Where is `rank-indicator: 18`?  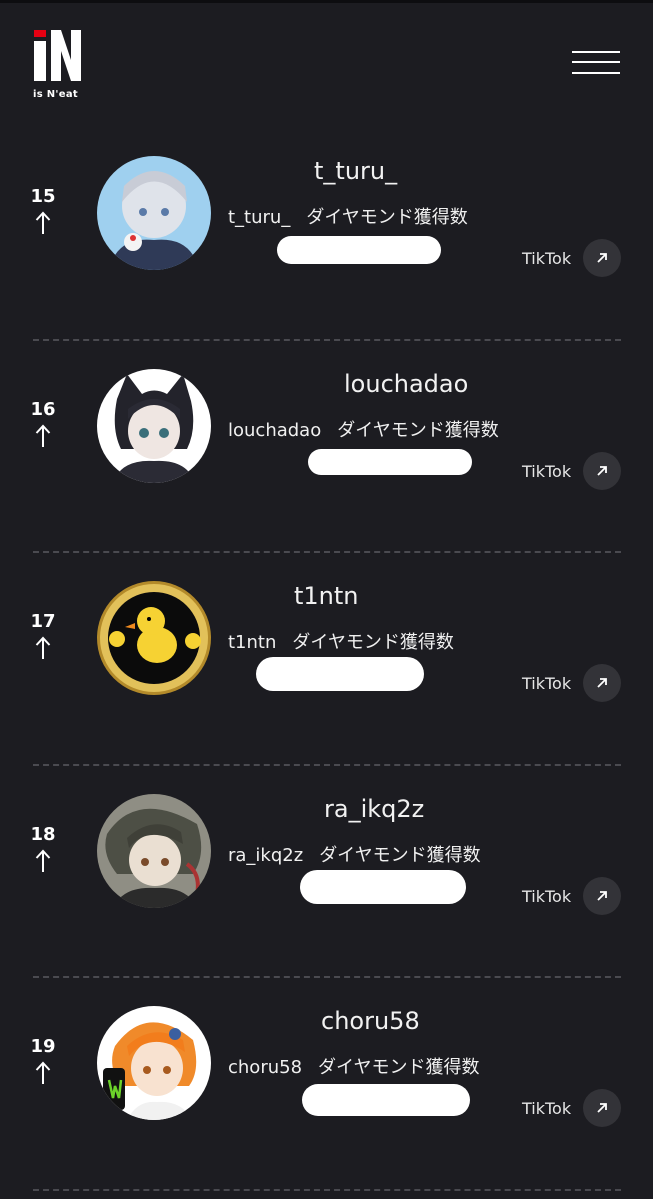
rank-indicator: 18 is located at coordinates (43, 848).